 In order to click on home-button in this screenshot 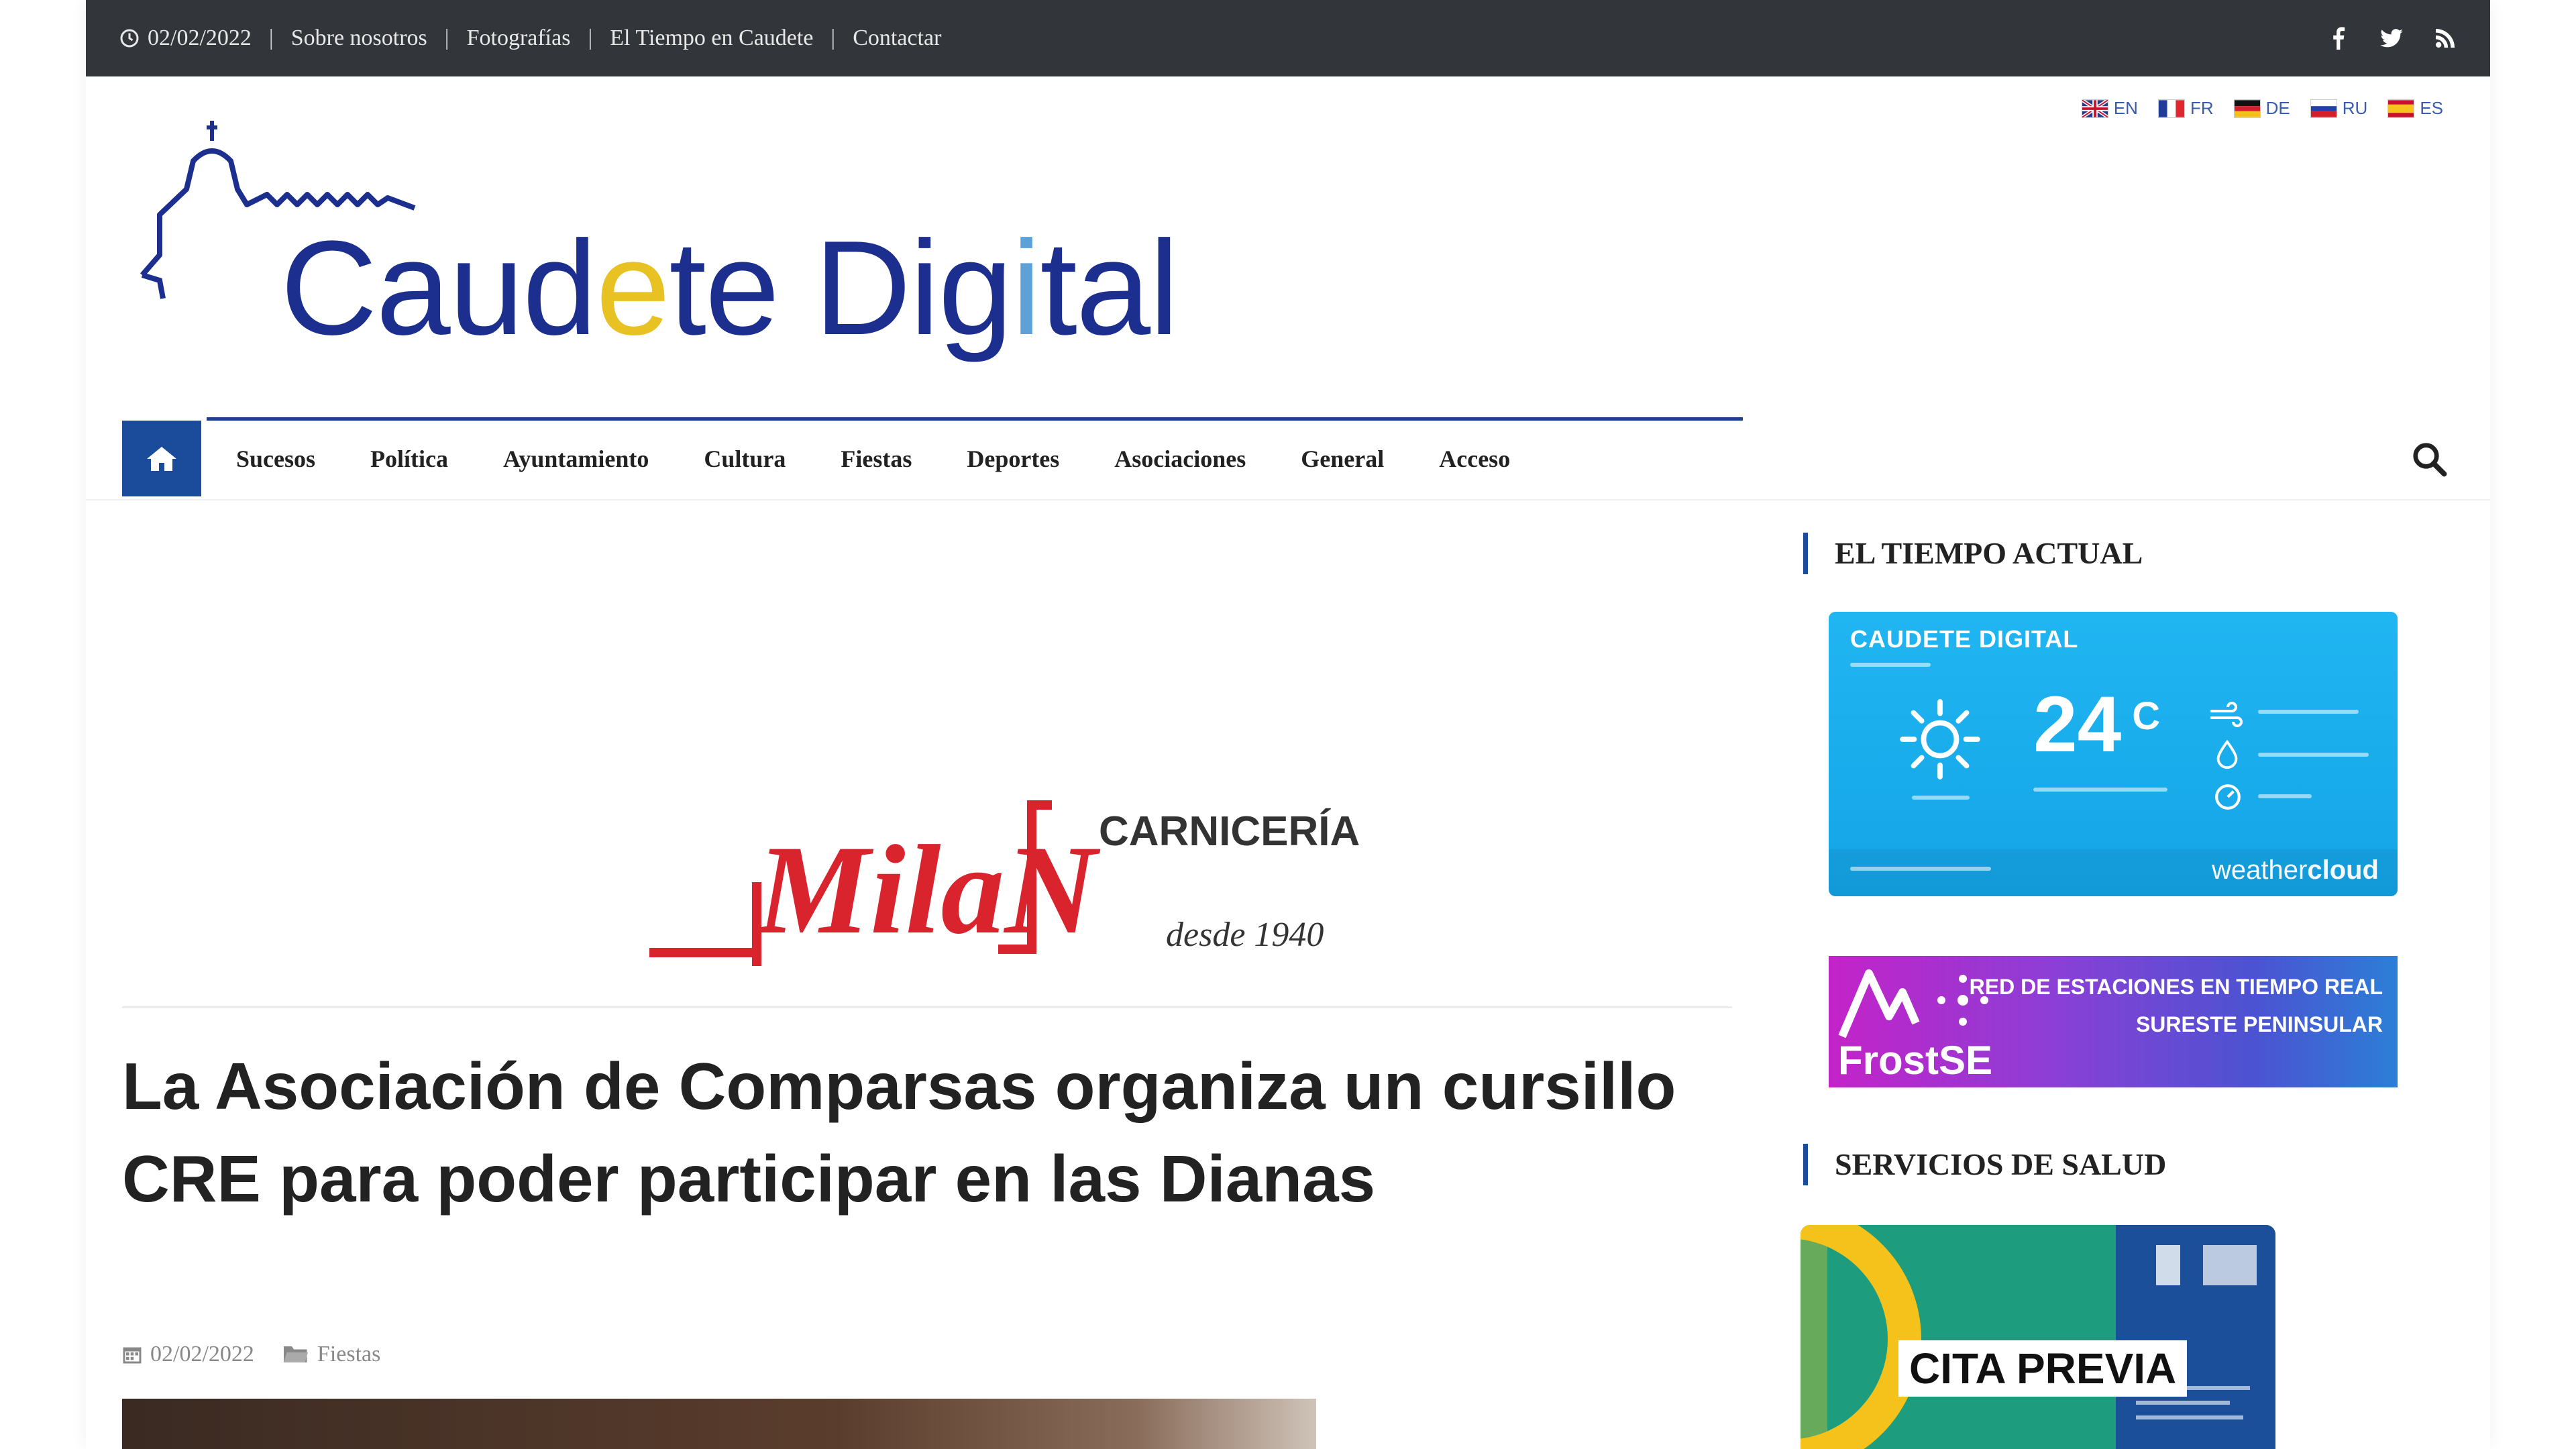, I will do `click(161, 458)`.